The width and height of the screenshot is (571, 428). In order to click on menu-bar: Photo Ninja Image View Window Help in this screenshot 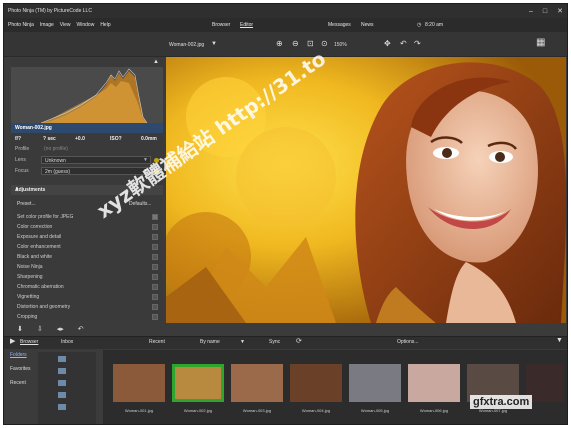, I will do `click(285, 25)`.